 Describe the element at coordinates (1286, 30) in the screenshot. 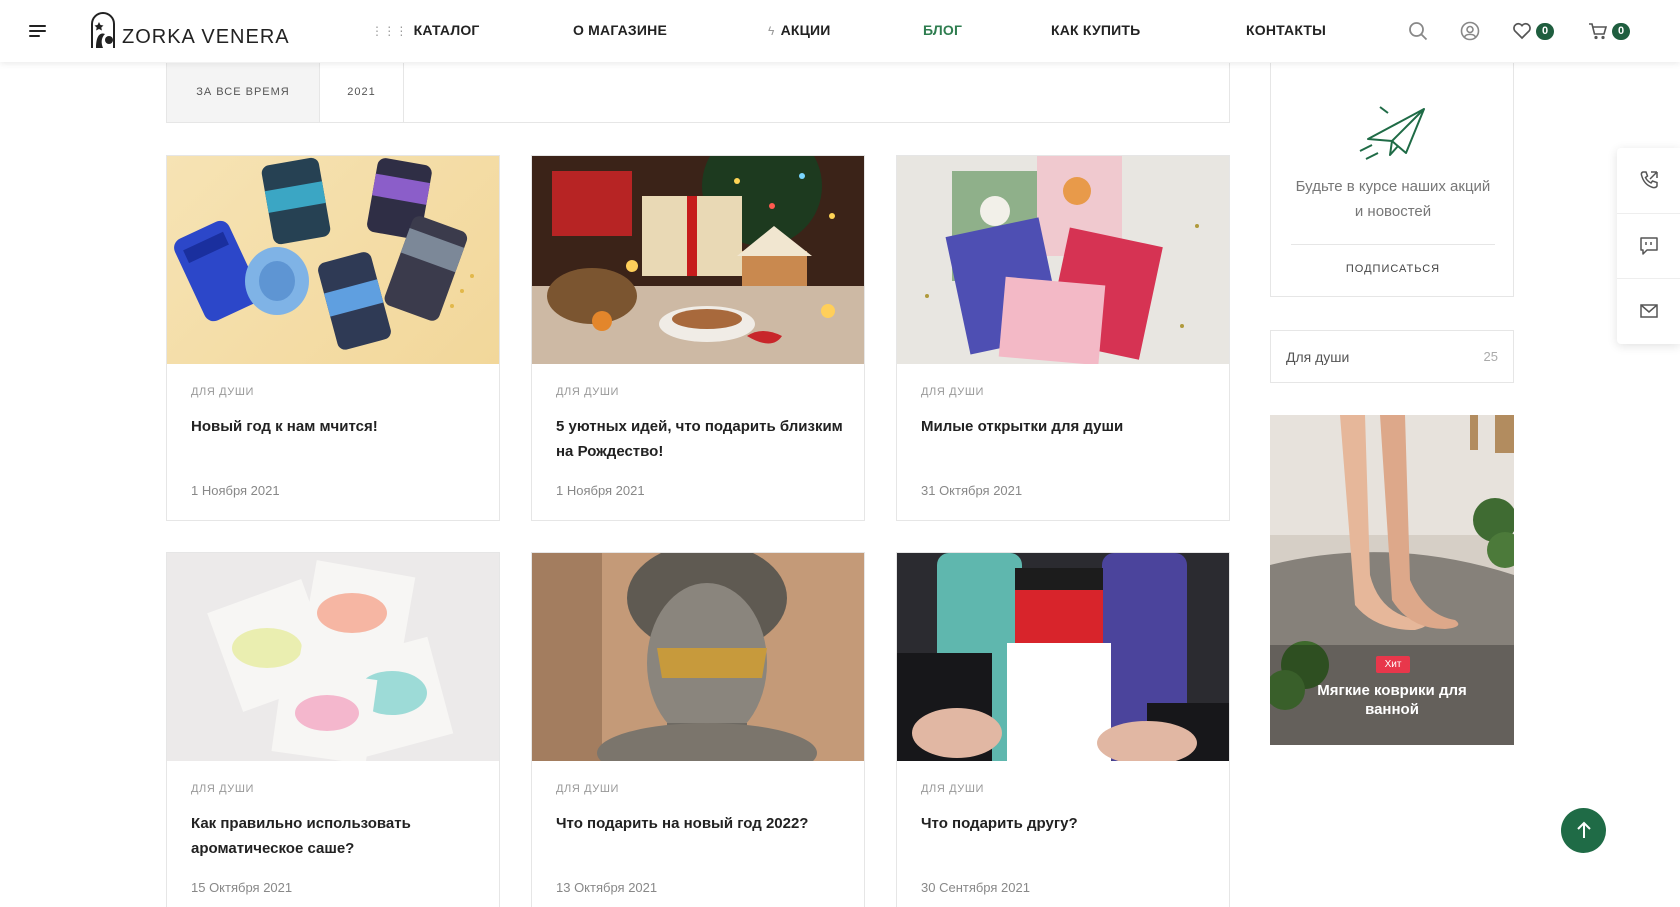

I see `nav-contacts: КОНТАКТЫ` at that location.